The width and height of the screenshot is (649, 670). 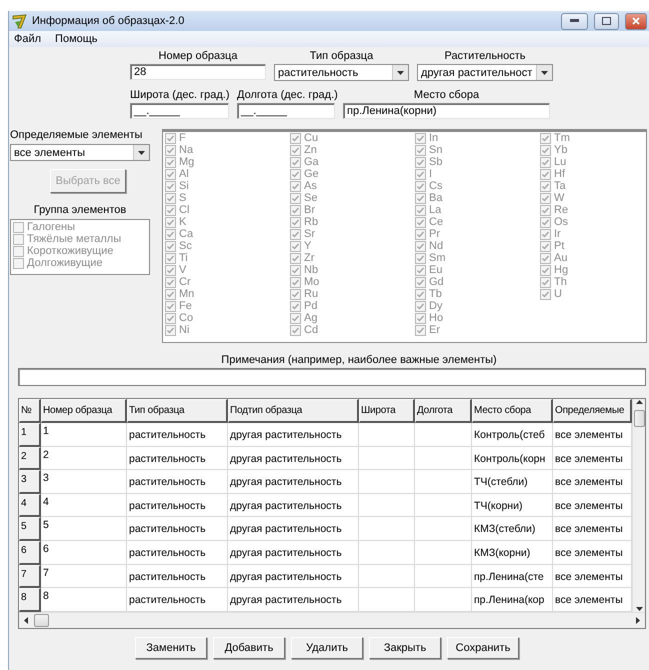 What do you see at coordinates (512, 411) in the screenshot?
I see `column-header: Место сбора` at bounding box center [512, 411].